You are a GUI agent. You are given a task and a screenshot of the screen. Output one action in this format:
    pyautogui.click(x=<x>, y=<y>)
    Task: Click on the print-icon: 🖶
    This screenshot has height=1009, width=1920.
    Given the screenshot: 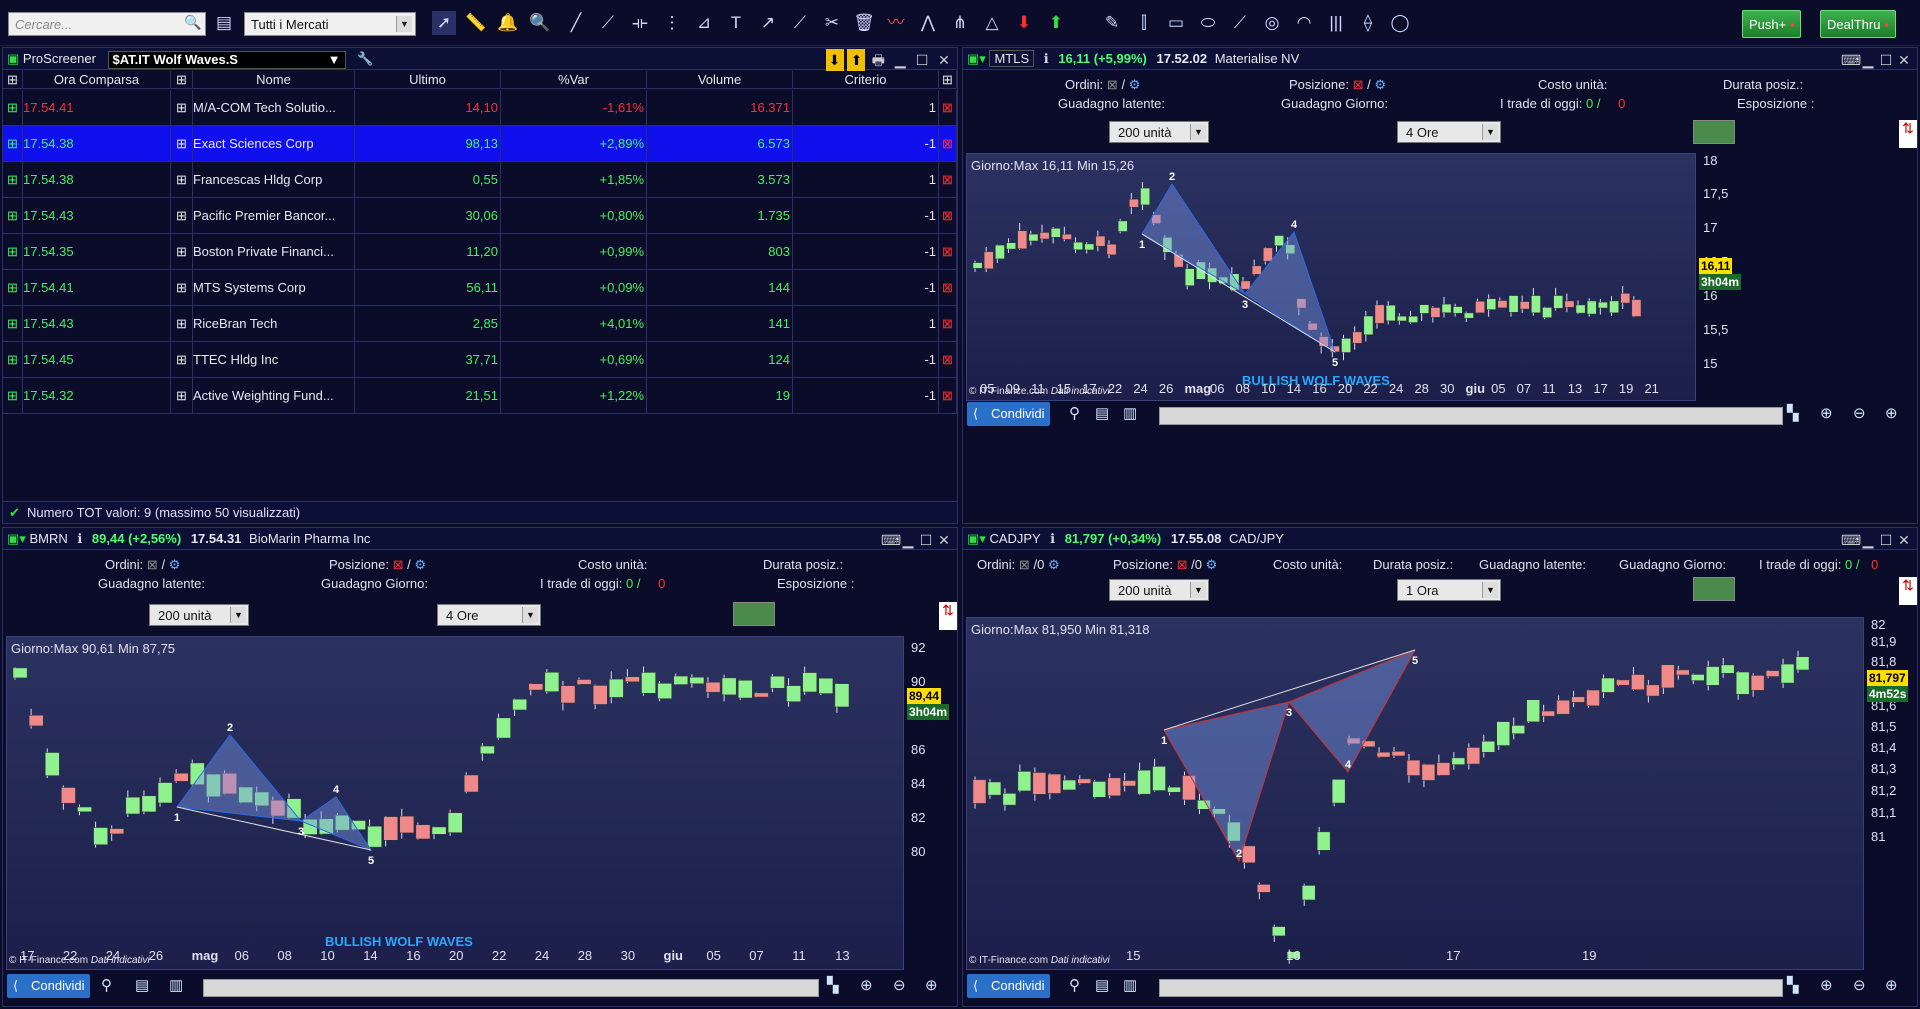 What is the action you would take?
    pyautogui.click(x=878, y=60)
    